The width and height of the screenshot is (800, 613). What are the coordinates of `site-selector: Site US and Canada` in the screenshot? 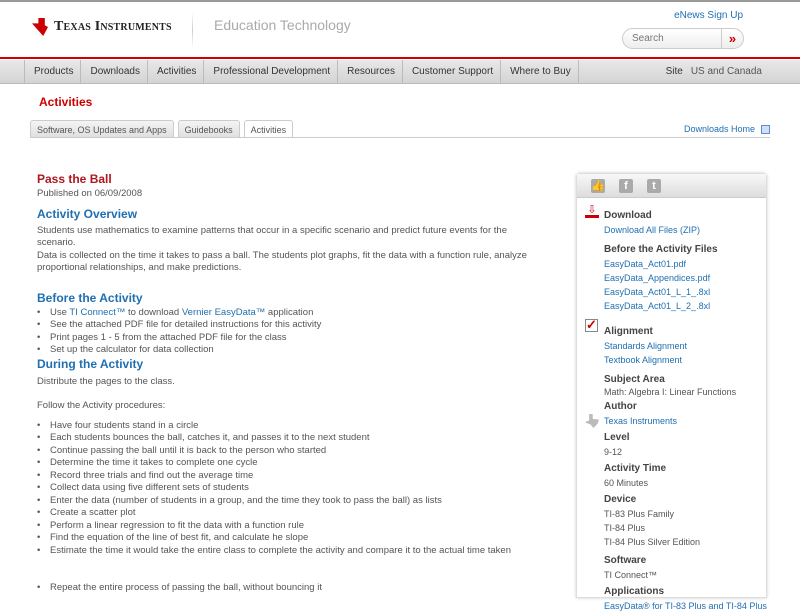 It's located at (714, 72).